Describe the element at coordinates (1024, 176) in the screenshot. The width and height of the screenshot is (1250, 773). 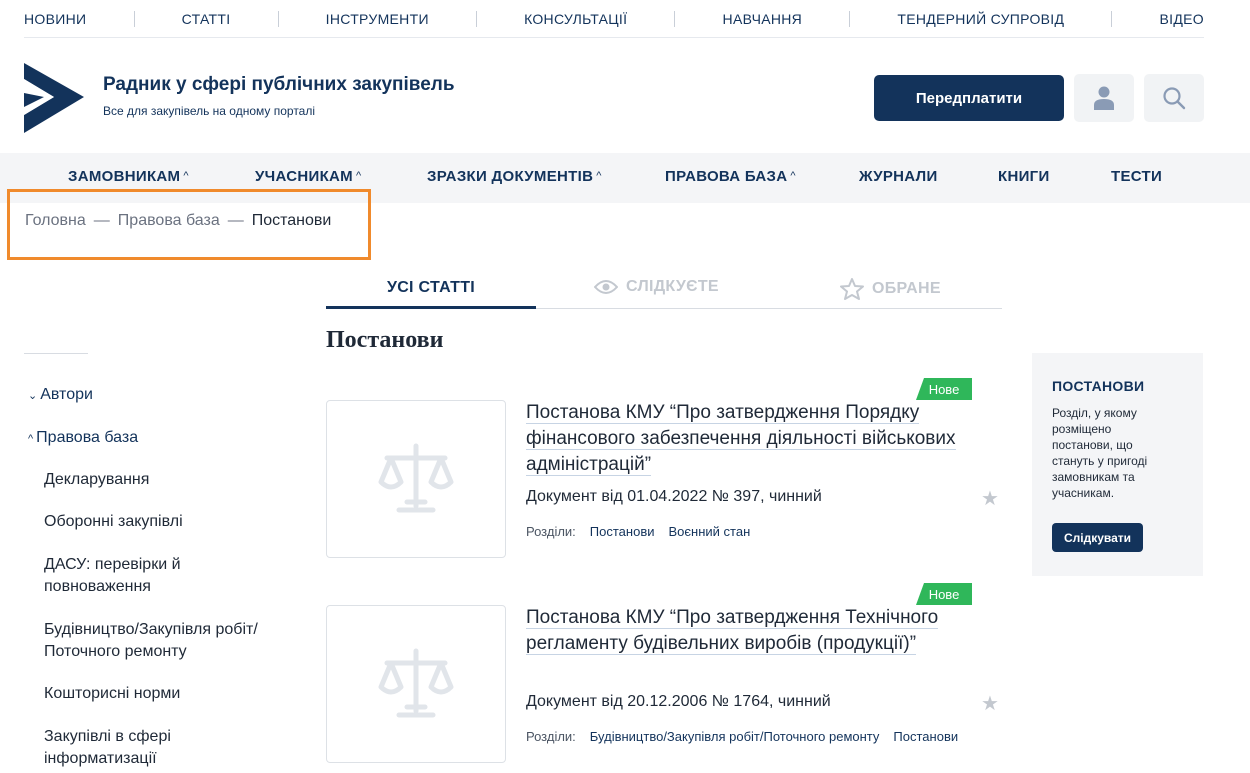
I see `nav-books: КНИГИ` at that location.